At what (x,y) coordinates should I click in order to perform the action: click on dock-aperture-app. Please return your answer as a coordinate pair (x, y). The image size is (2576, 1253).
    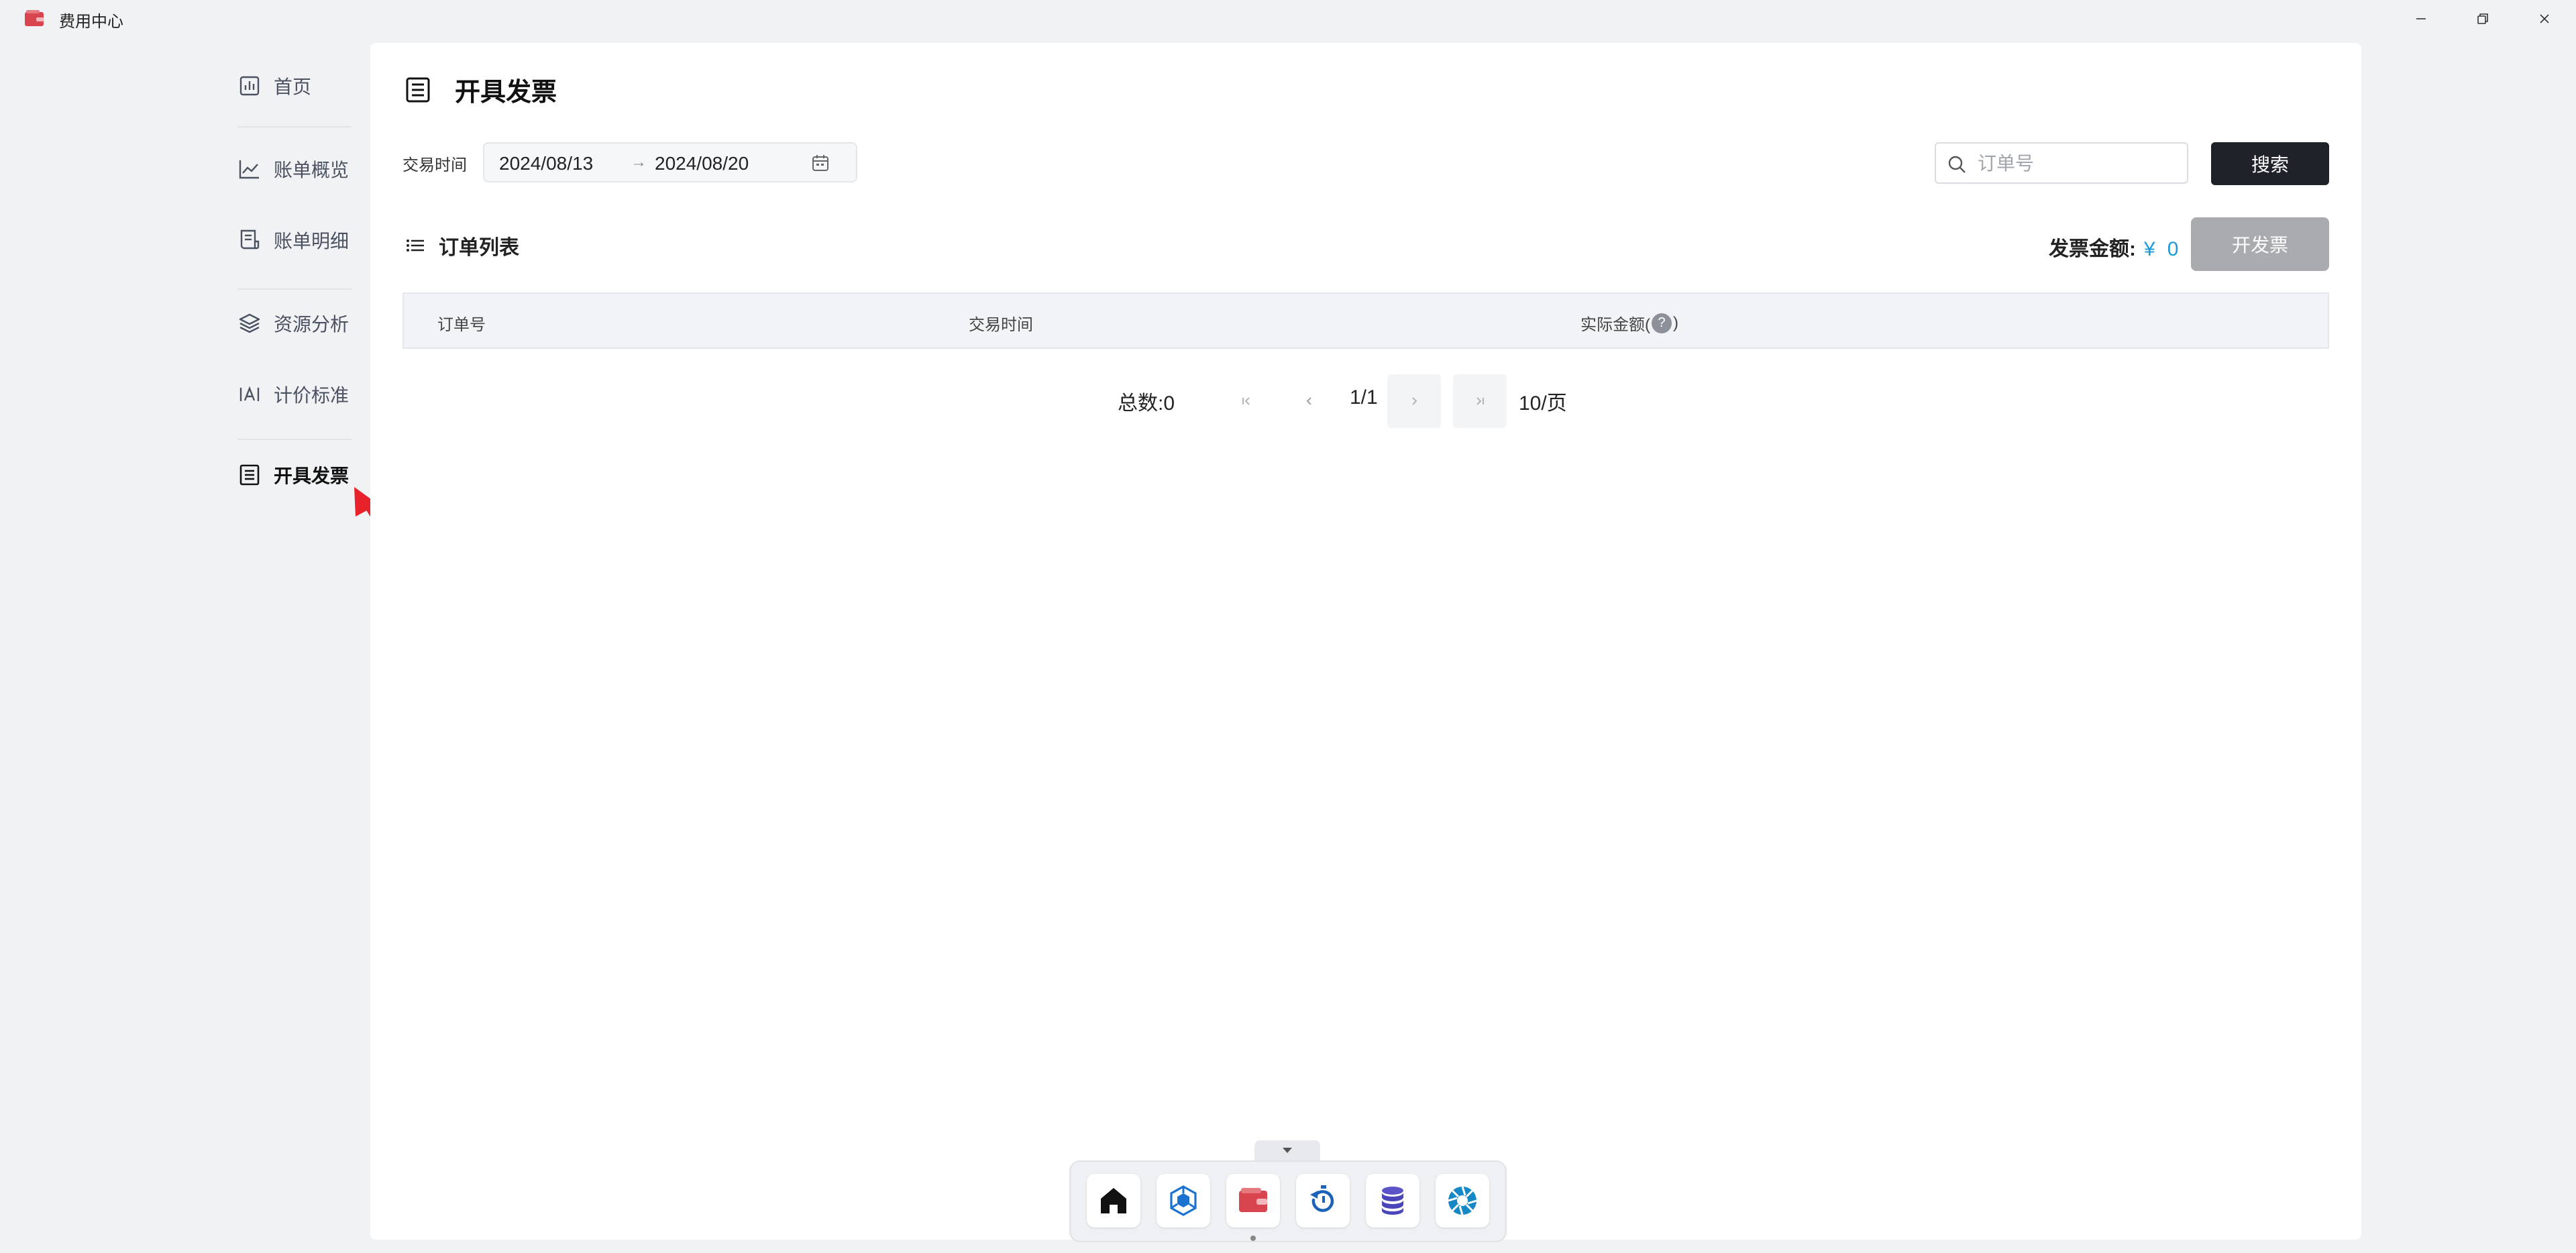
    Looking at the image, I should click on (1462, 1201).